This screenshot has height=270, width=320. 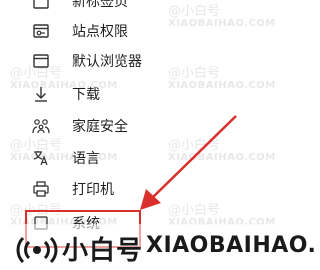 What do you see at coordinates (86, 159) in the screenshot?
I see `menu-item-label: 语言` at bounding box center [86, 159].